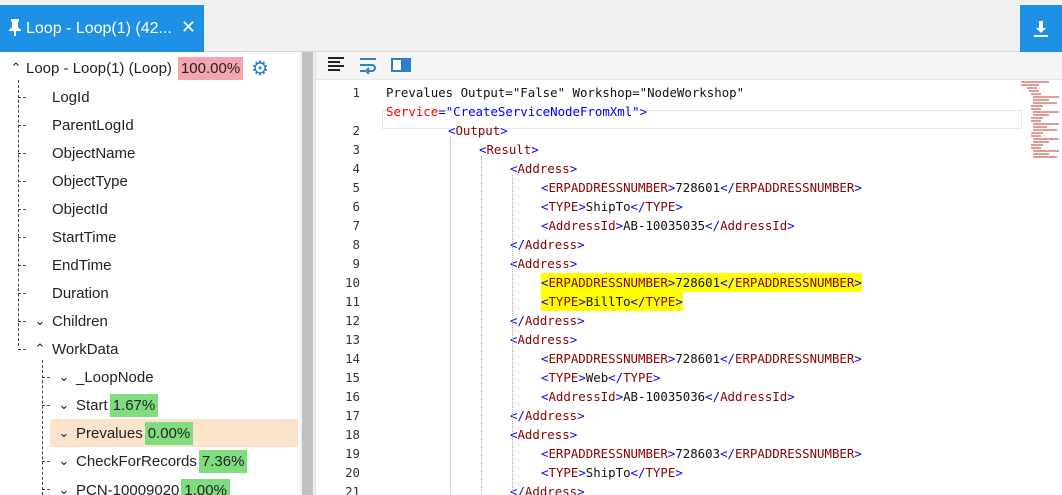 The height and width of the screenshot is (495, 1062). I want to click on tree-item-label: Duration, so click(80, 293).